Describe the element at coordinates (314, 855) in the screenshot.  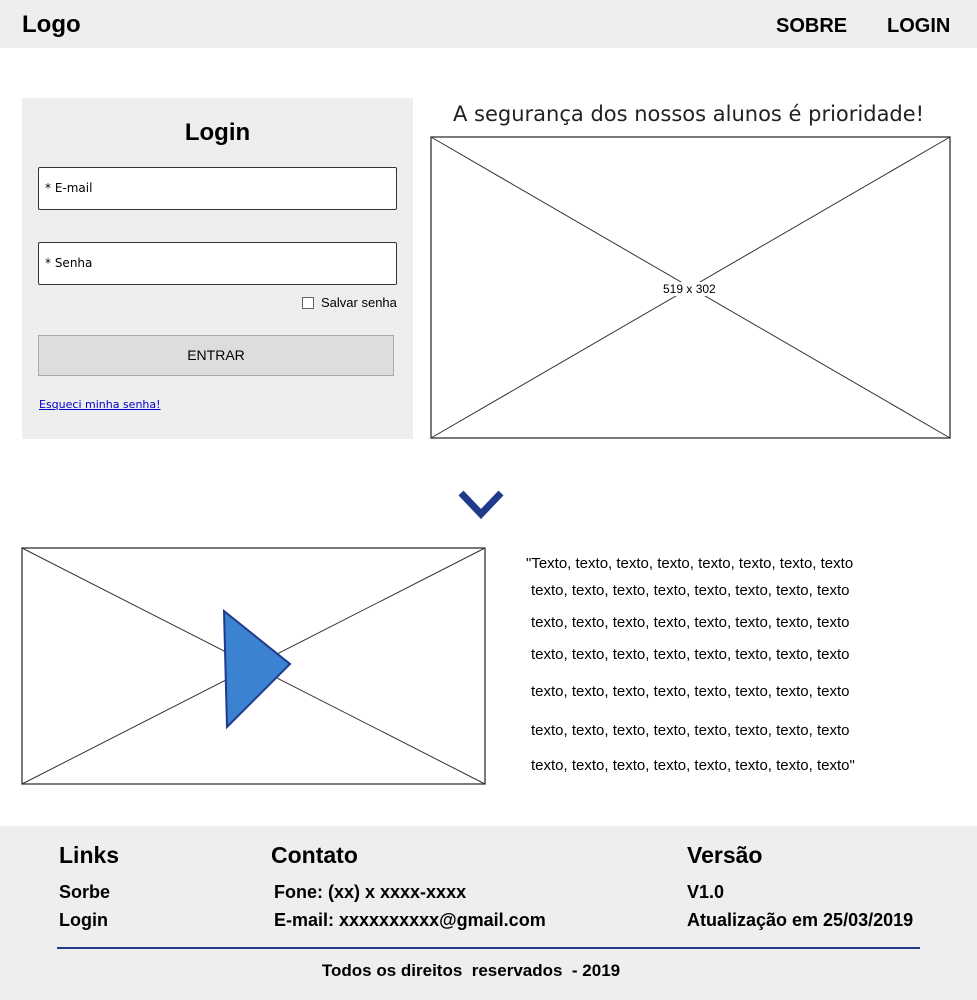
I see `footer-contact-heading: Contato` at that location.